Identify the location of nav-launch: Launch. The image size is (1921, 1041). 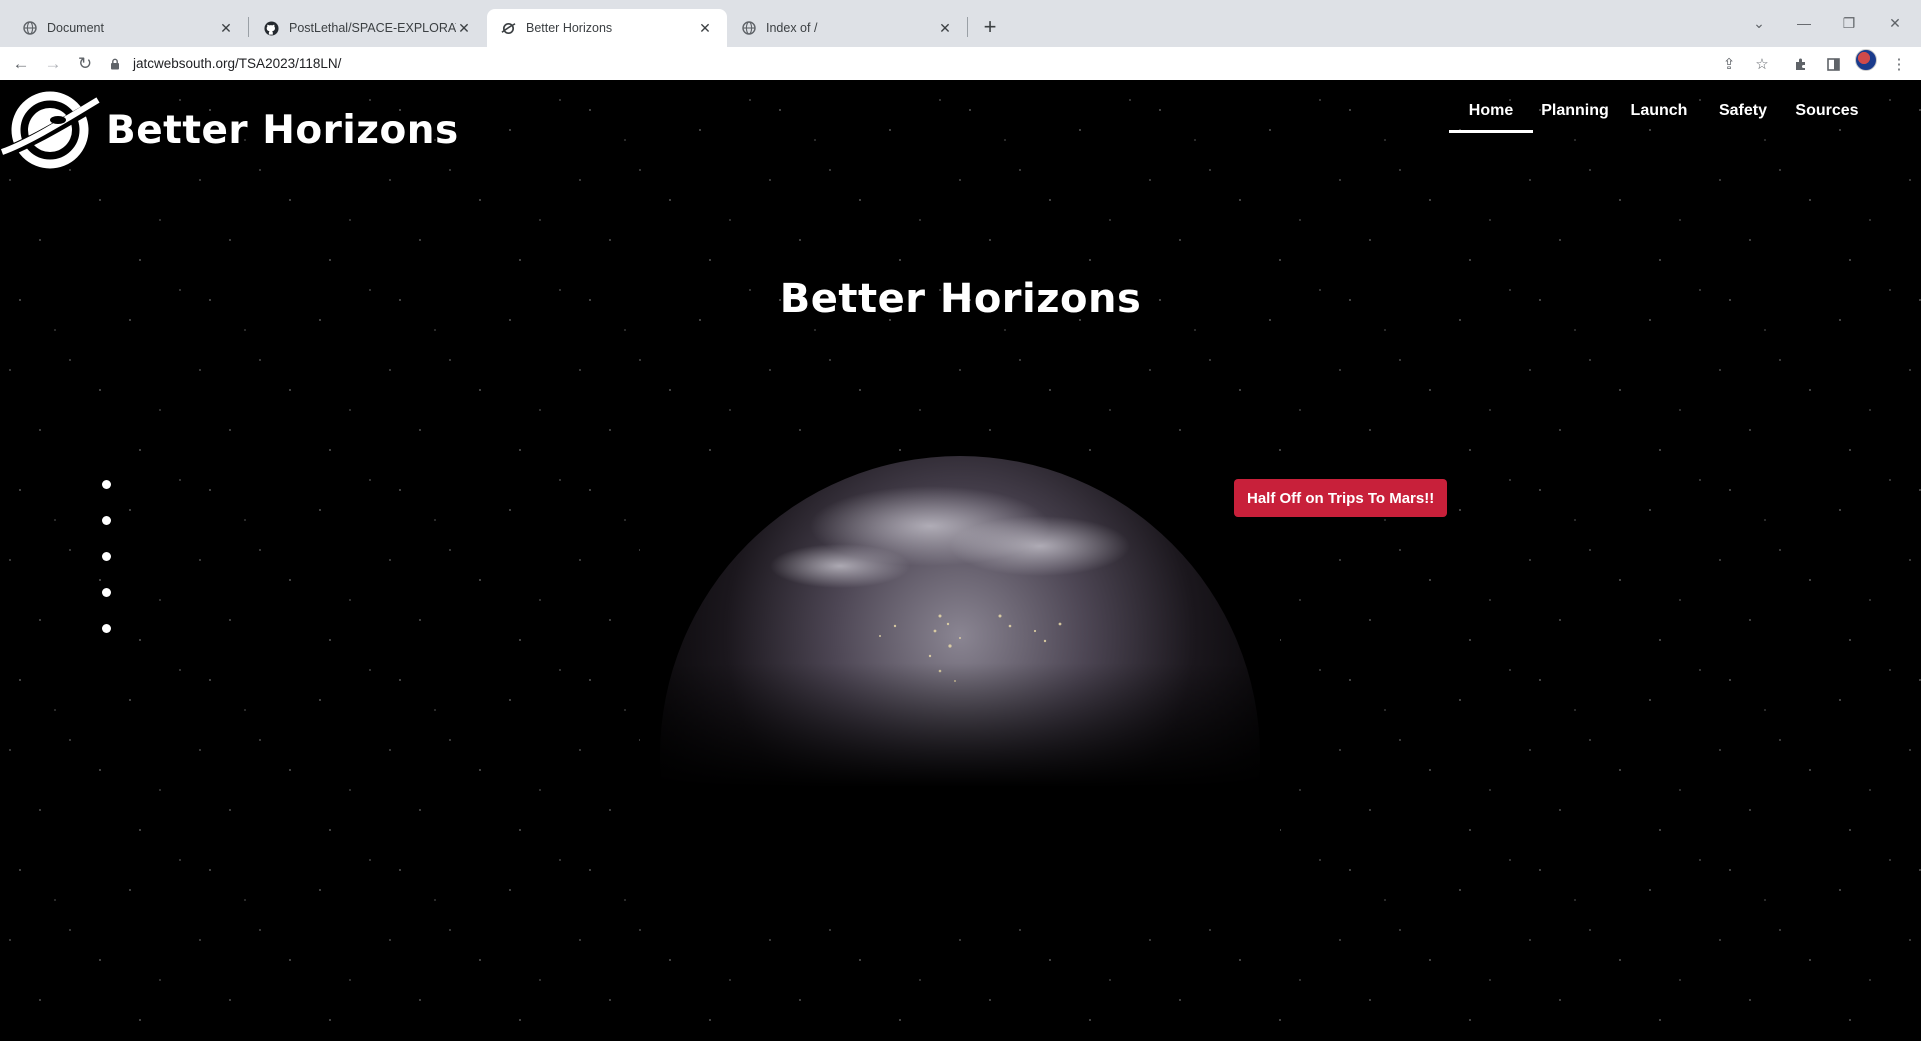
(1659, 113).